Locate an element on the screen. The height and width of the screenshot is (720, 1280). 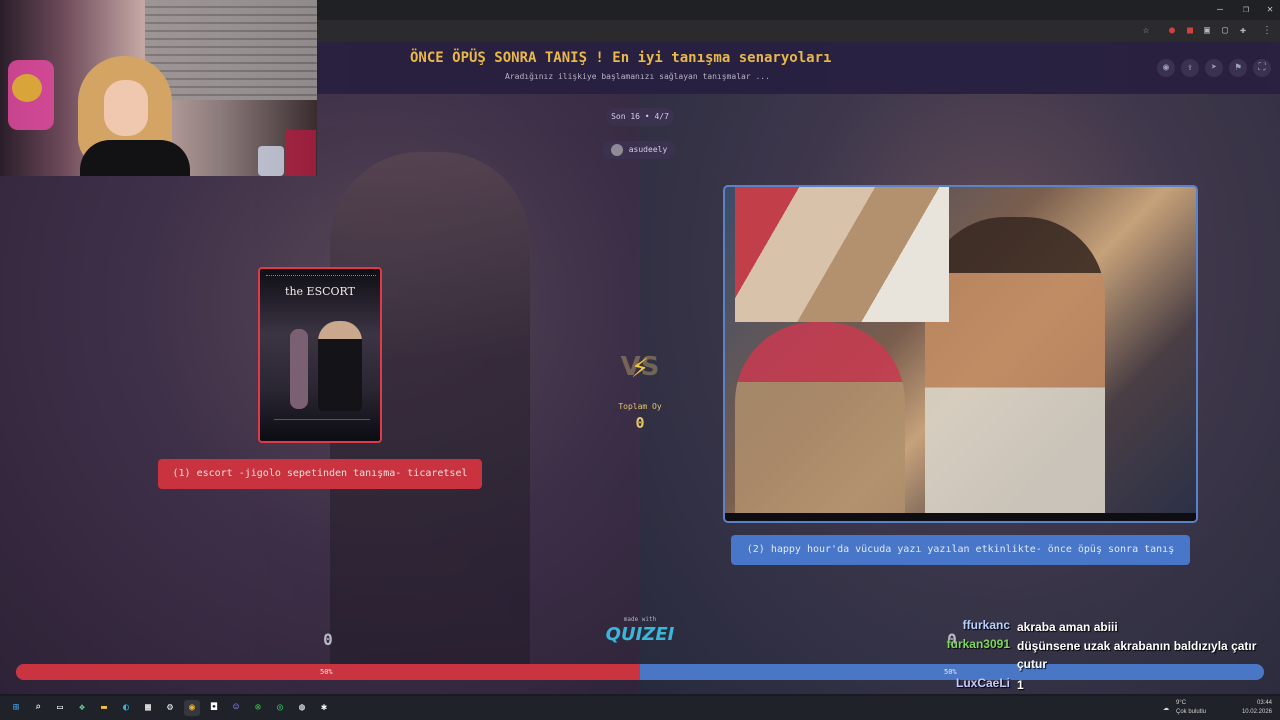
username: asudeely is located at coordinates (648, 149).